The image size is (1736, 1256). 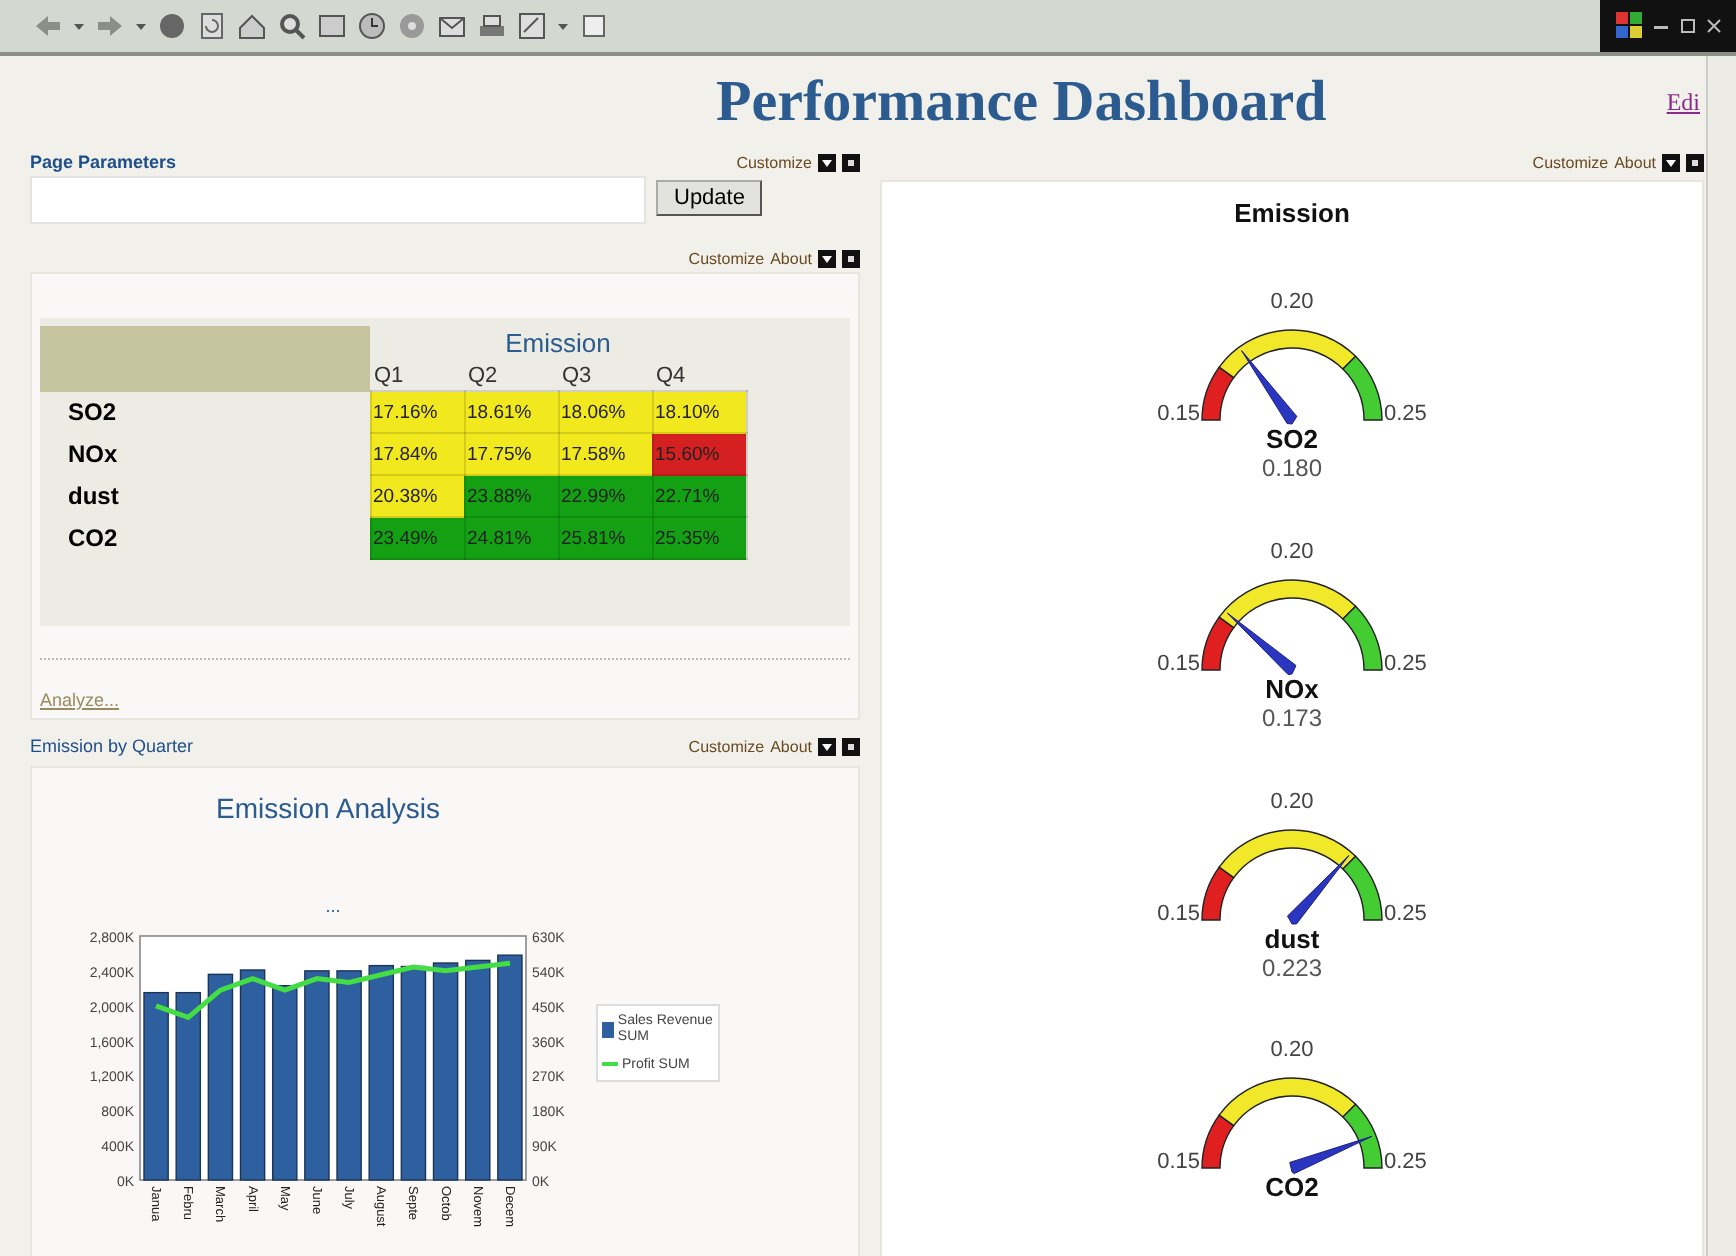 What do you see at coordinates (594, 26) in the screenshot?
I see `discuss-icon` at bounding box center [594, 26].